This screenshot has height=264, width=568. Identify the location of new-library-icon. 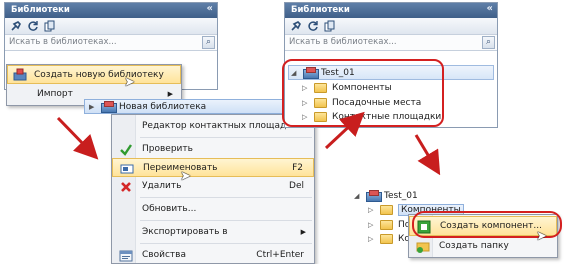
(20, 75).